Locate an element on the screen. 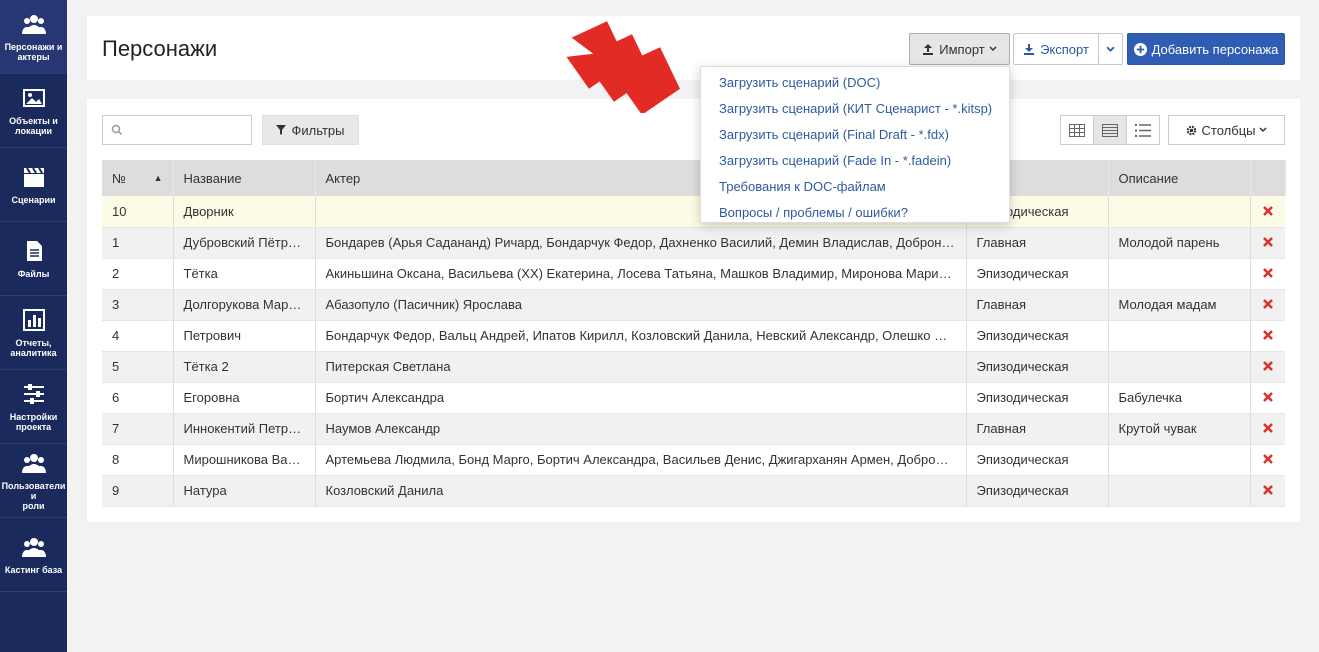 The width and height of the screenshot is (1319, 652). list-icon is located at coordinates (1143, 130).